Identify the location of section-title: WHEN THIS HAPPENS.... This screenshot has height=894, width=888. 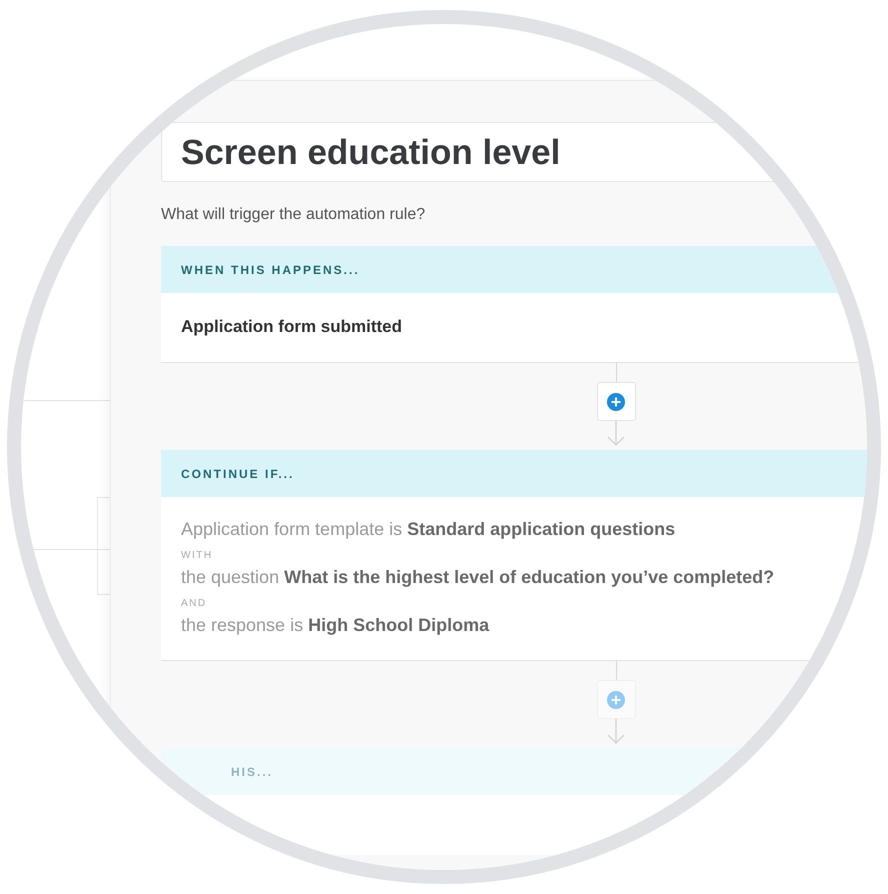
(270, 269).